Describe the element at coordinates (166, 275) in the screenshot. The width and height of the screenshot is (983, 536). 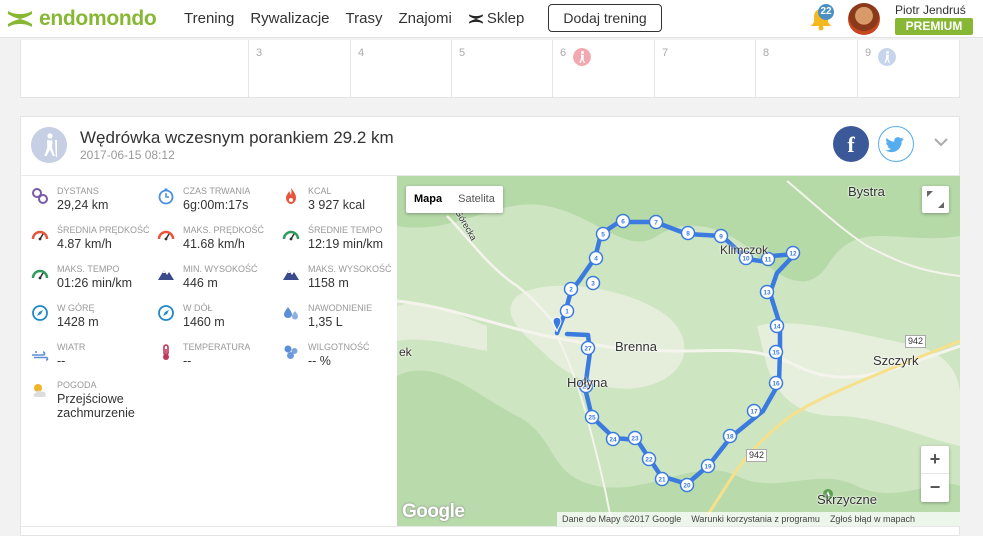
I see `mountain-icon` at that location.